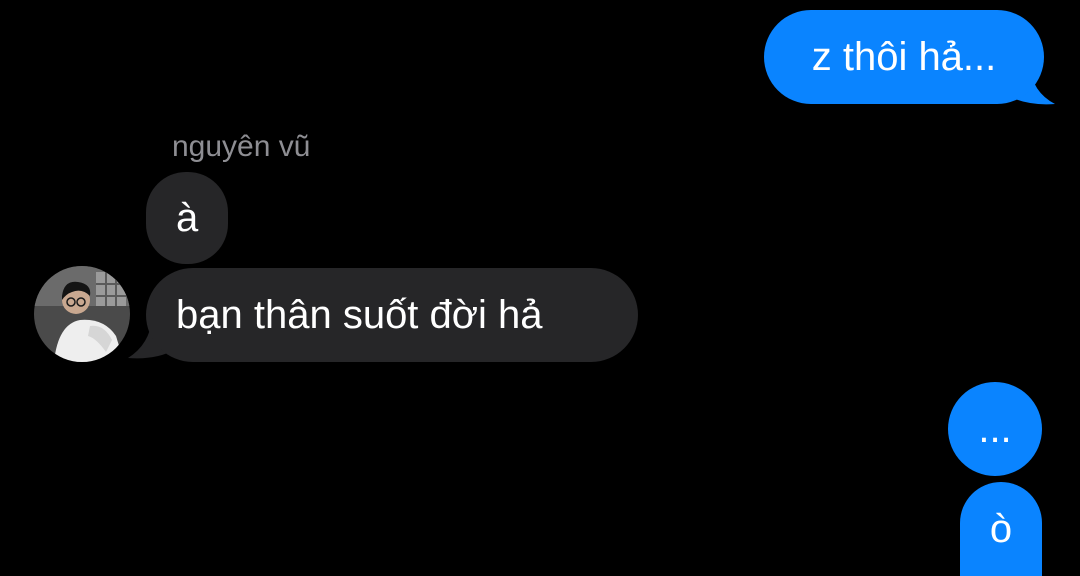  What do you see at coordinates (359, 315) in the screenshot?
I see `message-text: bạn thân suốt đời hả` at bounding box center [359, 315].